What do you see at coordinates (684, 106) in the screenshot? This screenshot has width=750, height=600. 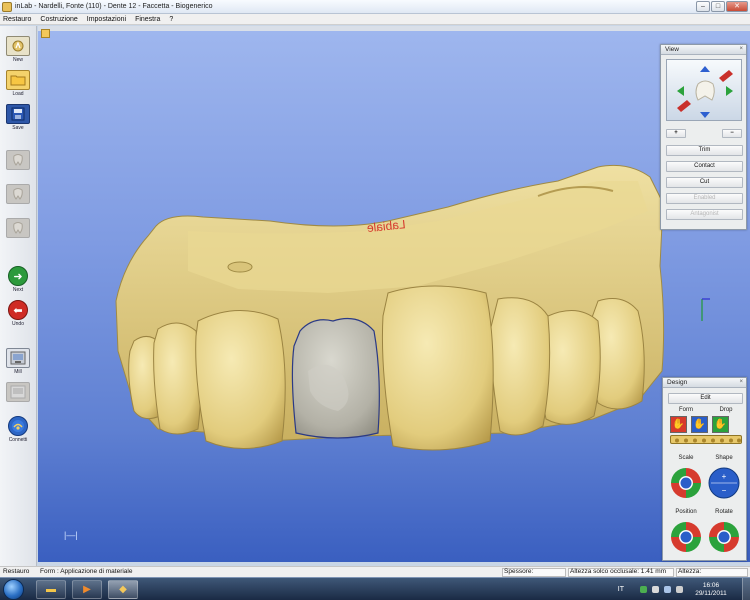 I see `rotate-diag-sw-icon` at bounding box center [684, 106].